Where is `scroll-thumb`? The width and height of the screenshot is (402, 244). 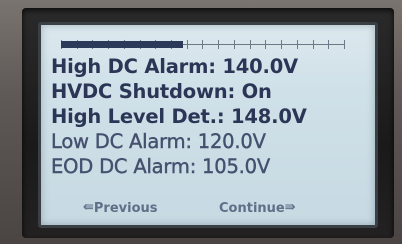 scroll-thumb is located at coordinates (122, 44).